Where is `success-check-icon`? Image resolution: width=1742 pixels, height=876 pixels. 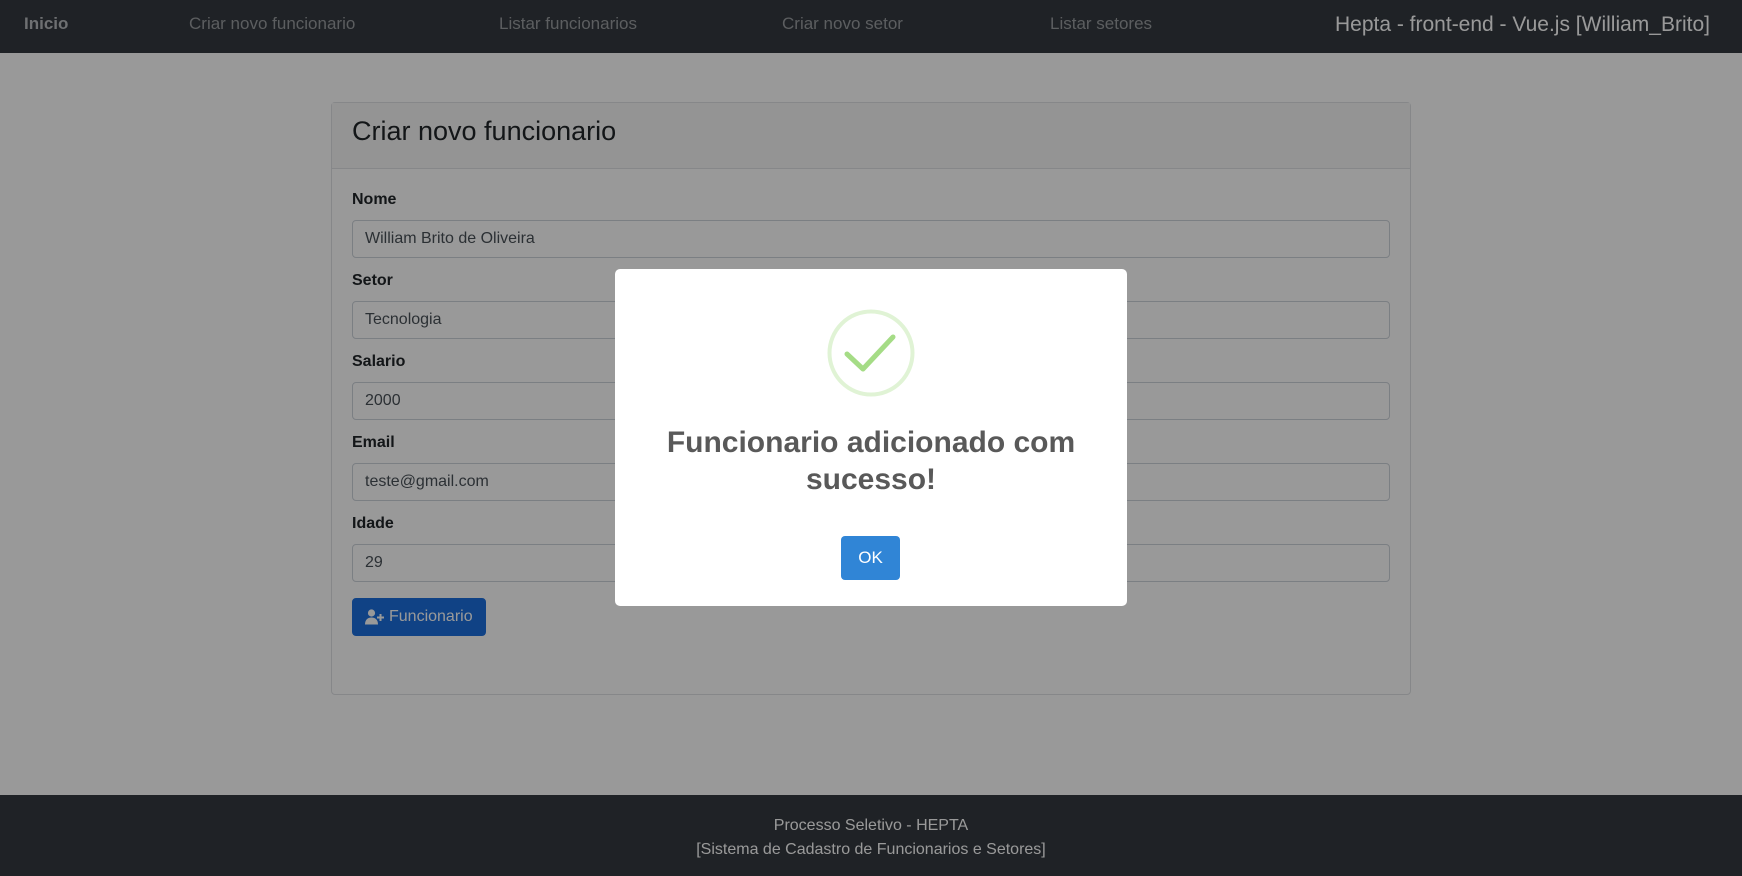 success-check-icon is located at coordinates (871, 353).